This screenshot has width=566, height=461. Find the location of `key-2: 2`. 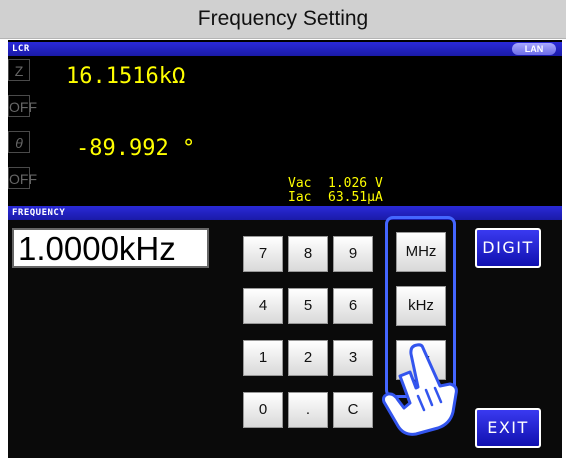

key-2: 2 is located at coordinates (308, 358).